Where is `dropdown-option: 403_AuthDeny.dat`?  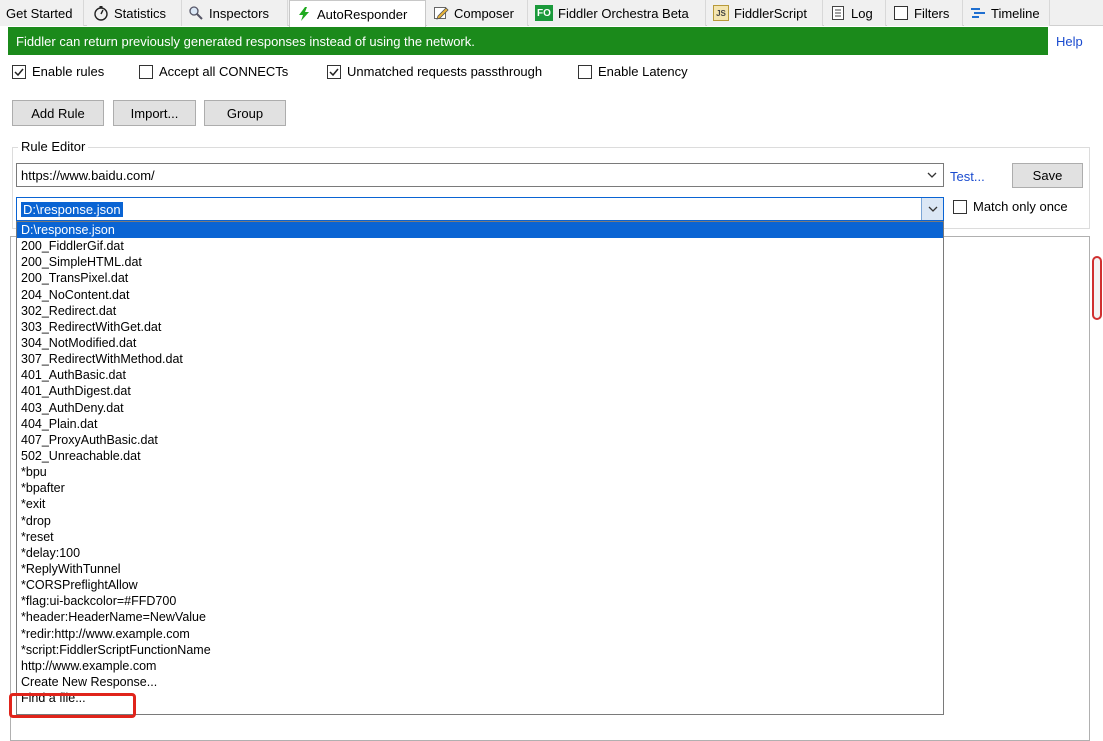
dropdown-option: 403_AuthDeny.dat is located at coordinates (480, 408).